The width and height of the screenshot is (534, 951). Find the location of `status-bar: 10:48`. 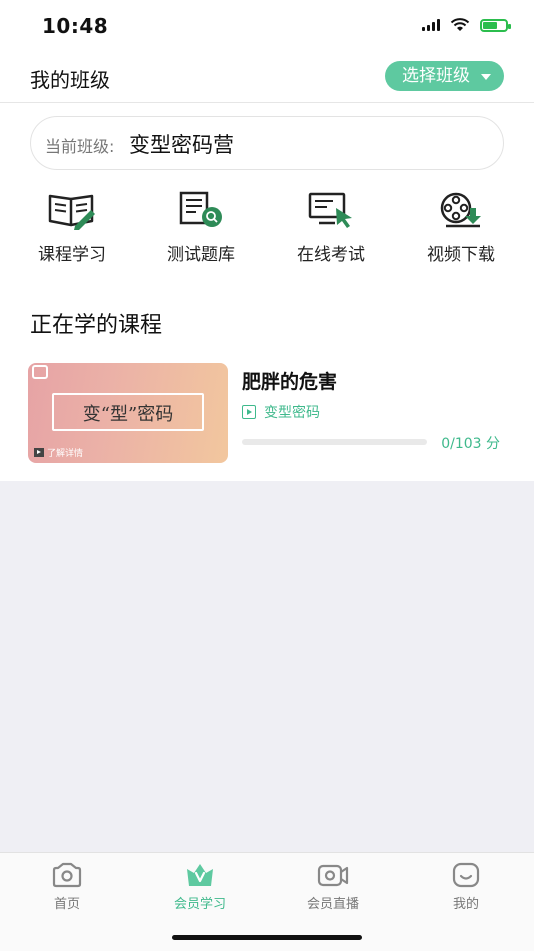

status-bar: 10:48 is located at coordinates (267, 27).